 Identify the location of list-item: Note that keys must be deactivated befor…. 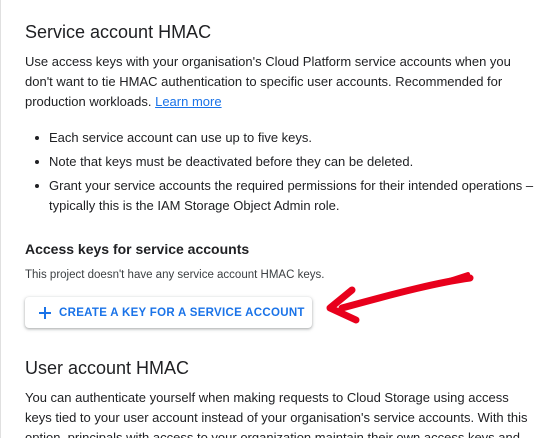
(280, 162).